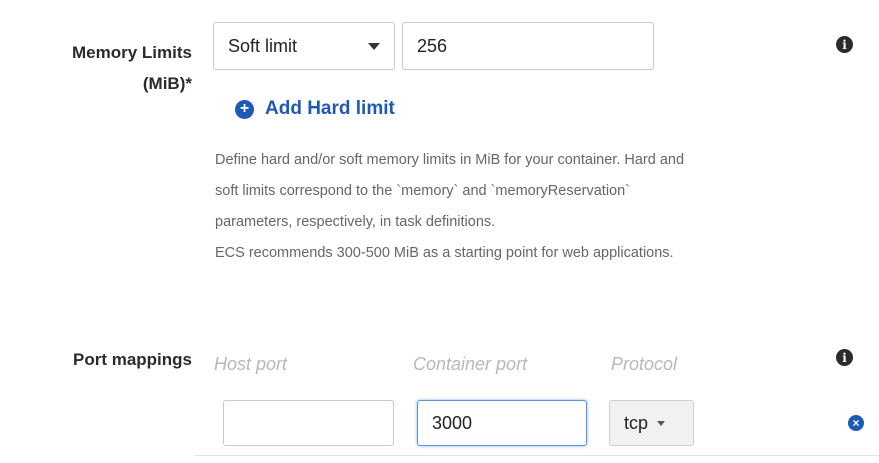 This screenshot has width=879, height=463. I want to click on add-hard-limit-label: Add Hard limit, so click(330, 108).